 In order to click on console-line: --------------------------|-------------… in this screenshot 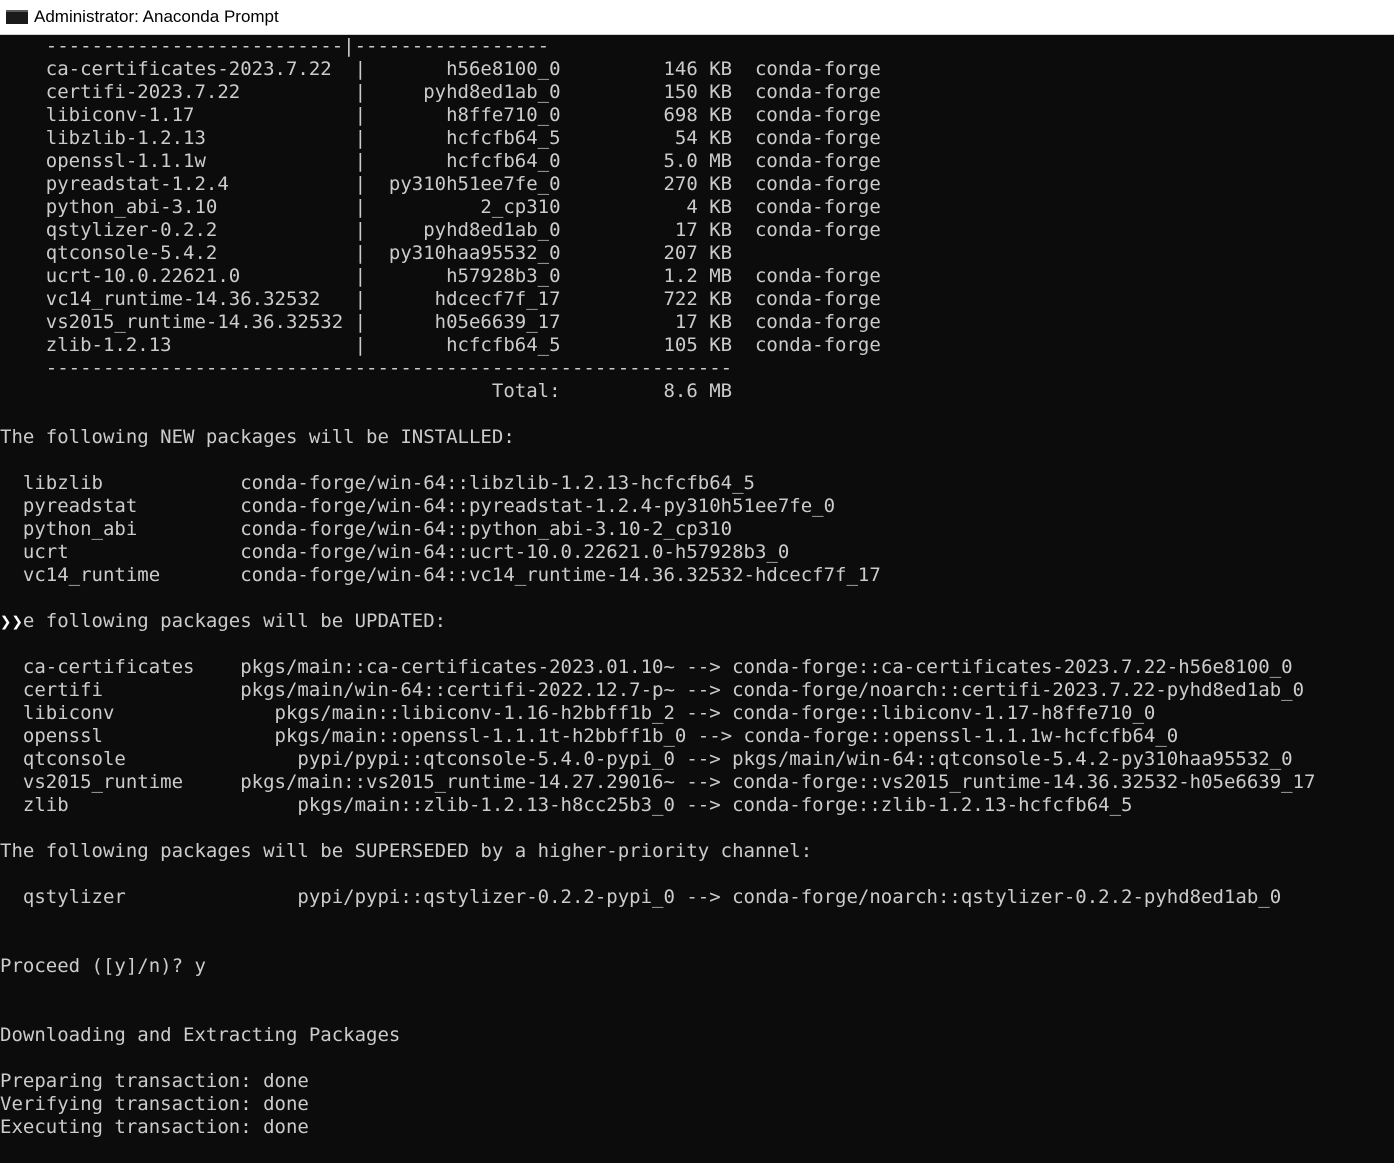, I will do `click(275, 46)`.